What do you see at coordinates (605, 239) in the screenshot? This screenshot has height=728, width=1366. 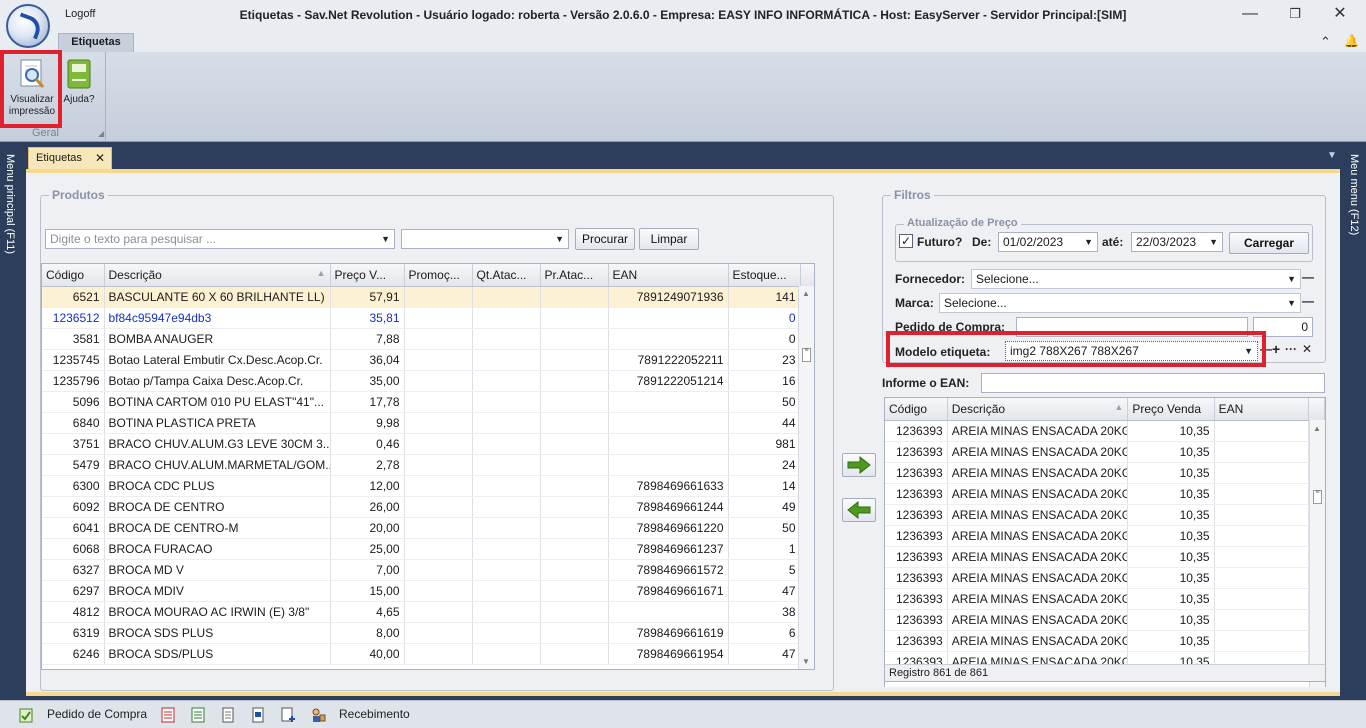 I see `procurar-button: Procurar` at bounding box center [605, 239].